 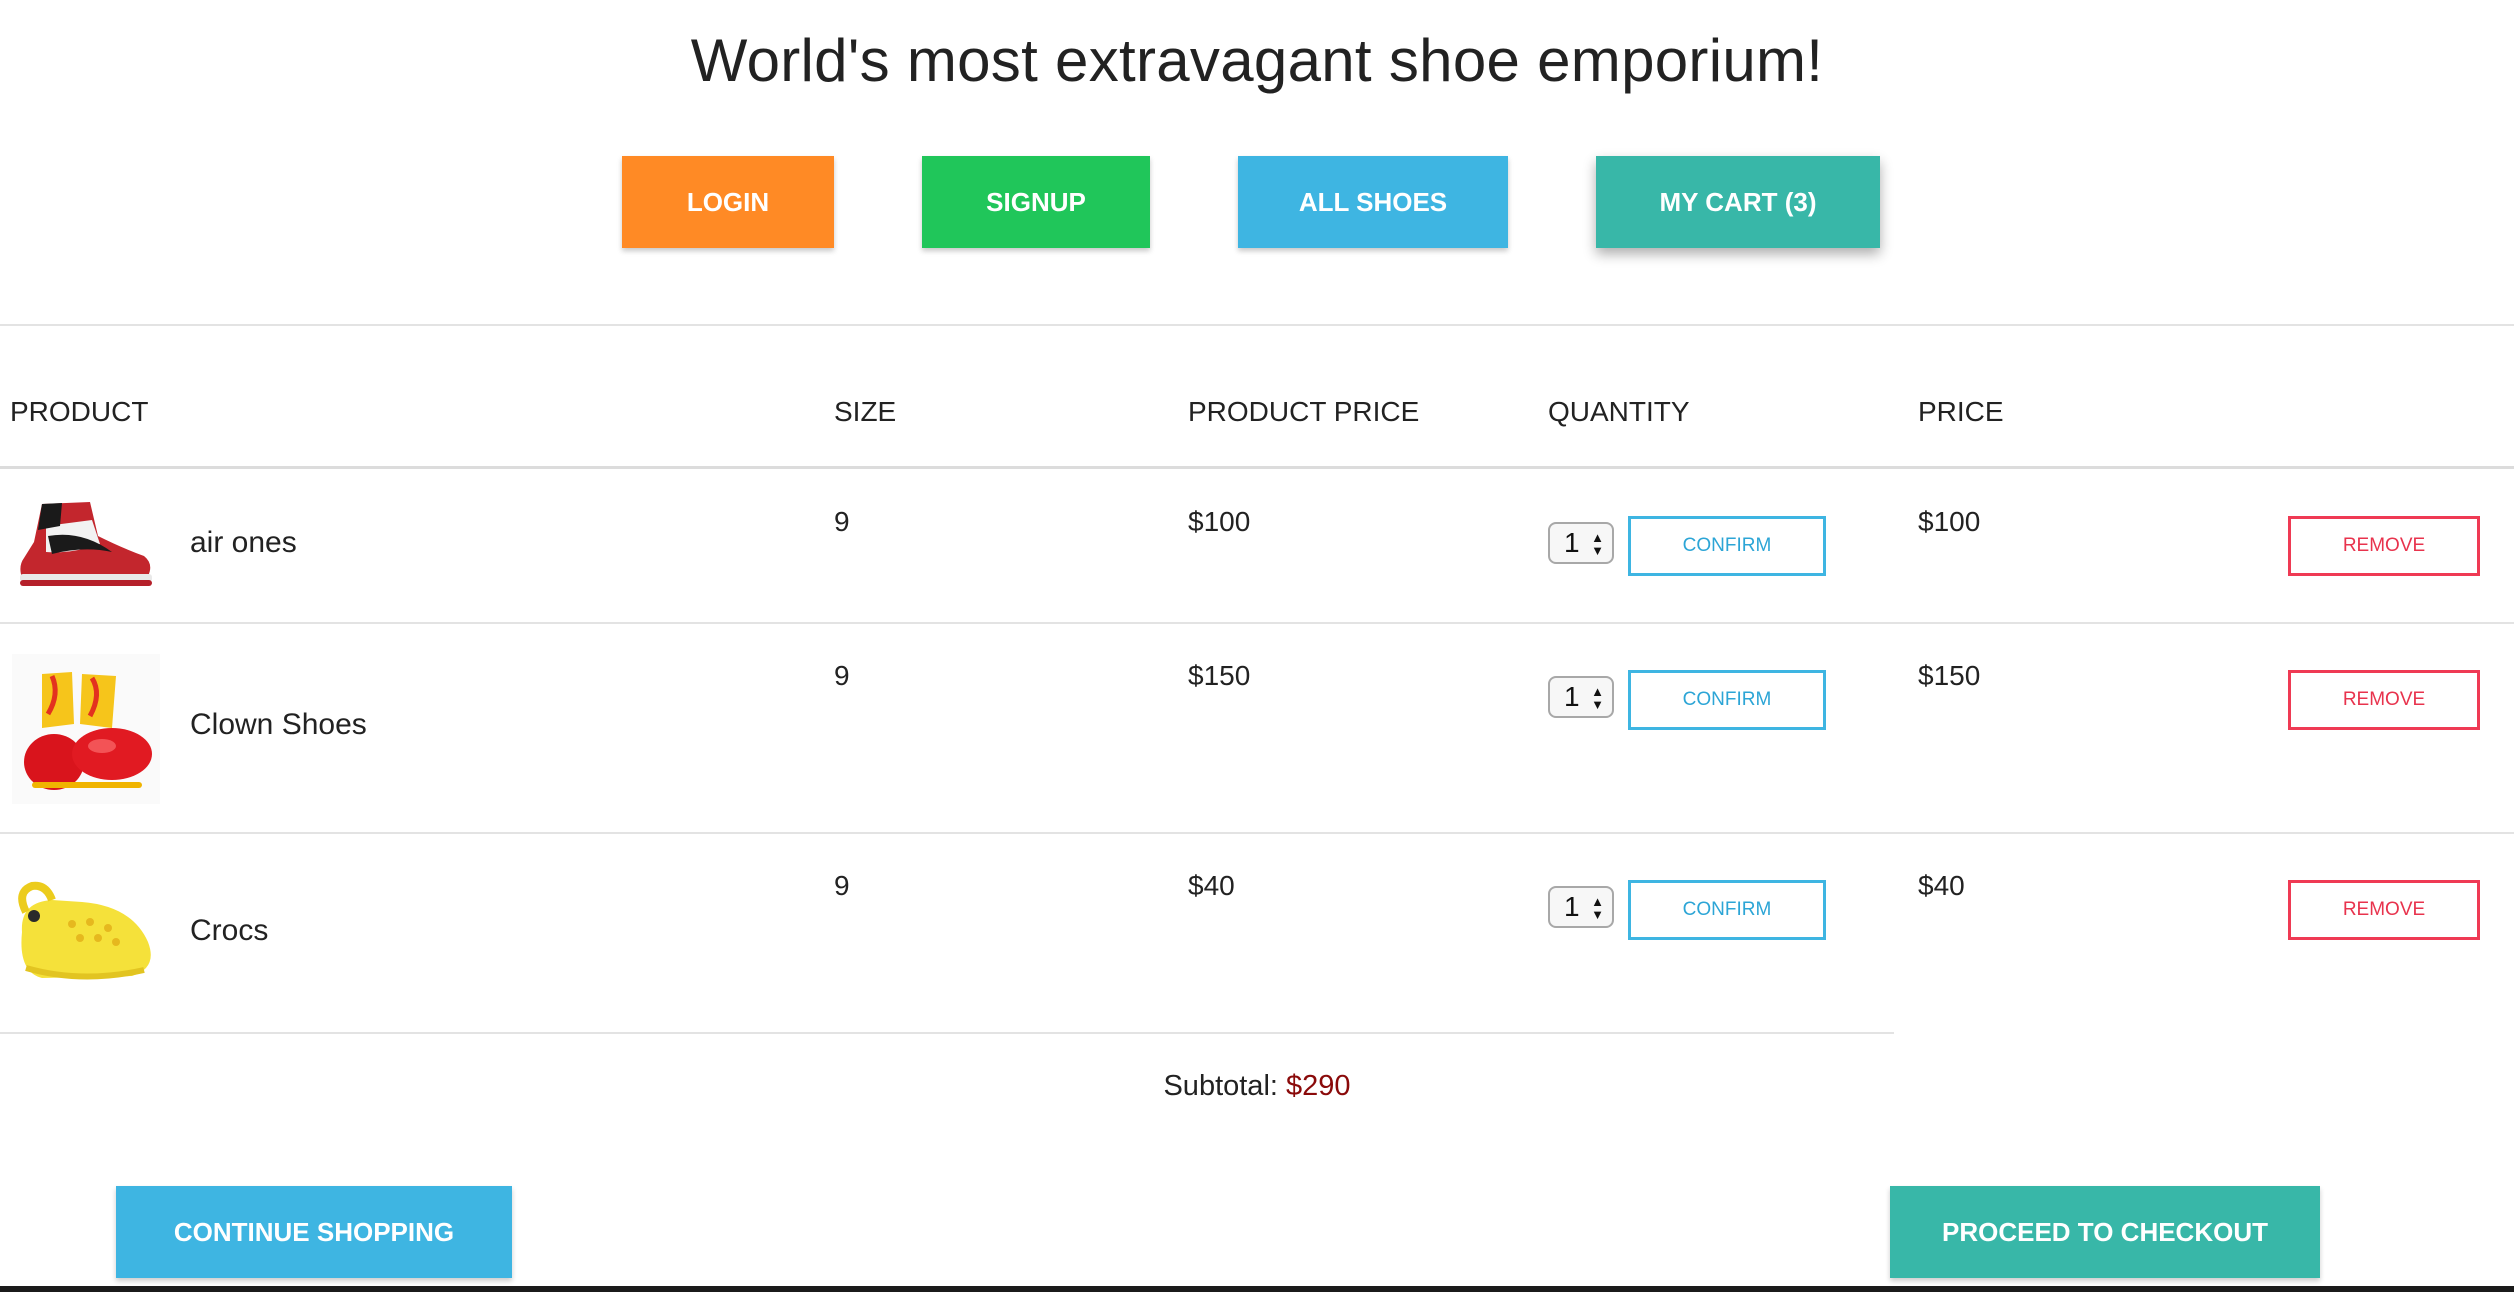 I want to click on subtotal-label: Subtotal:, so click(x=1220, y=1086).